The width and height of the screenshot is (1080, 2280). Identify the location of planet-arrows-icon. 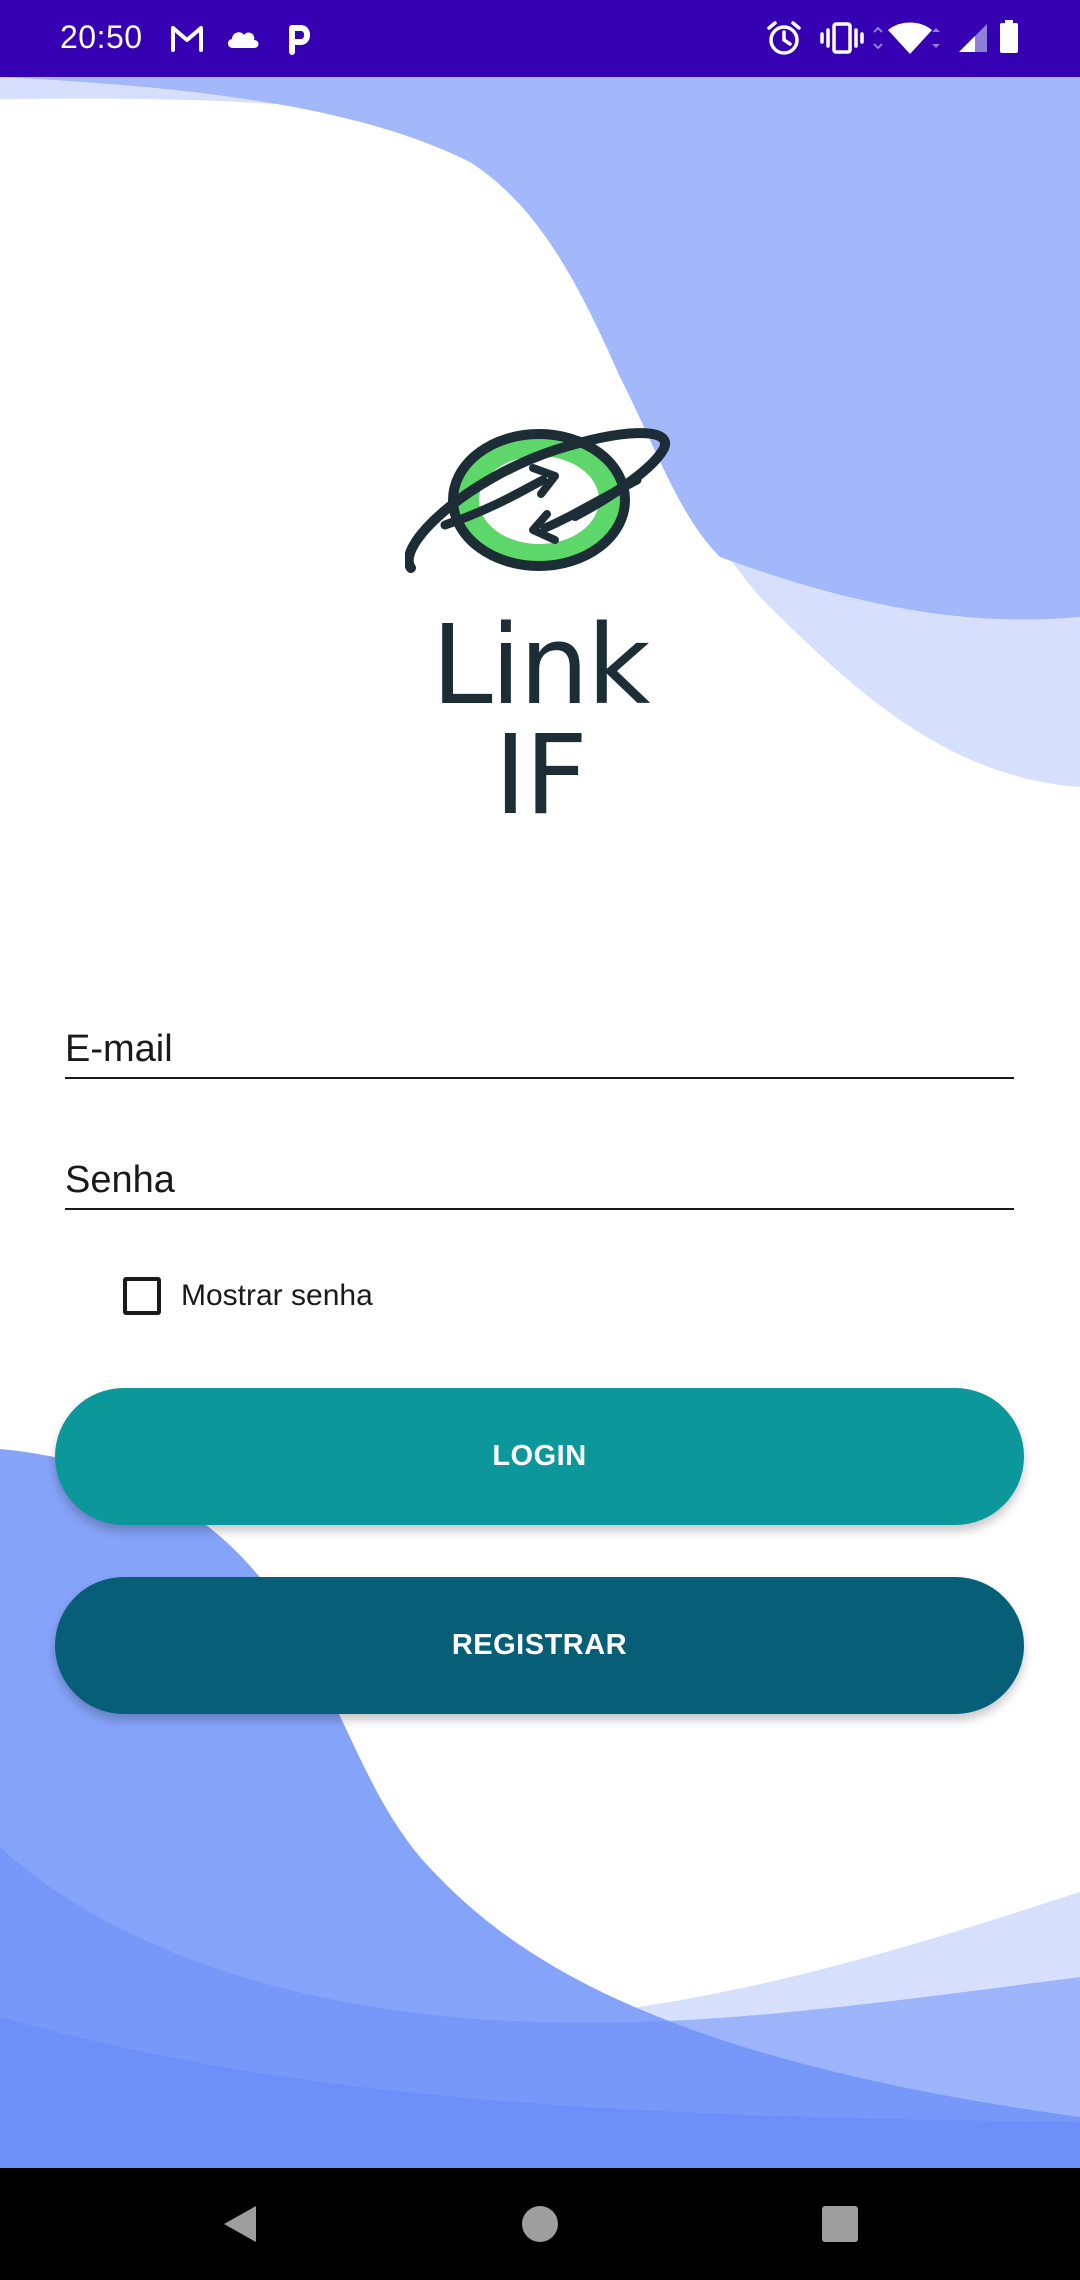
(537, 500).